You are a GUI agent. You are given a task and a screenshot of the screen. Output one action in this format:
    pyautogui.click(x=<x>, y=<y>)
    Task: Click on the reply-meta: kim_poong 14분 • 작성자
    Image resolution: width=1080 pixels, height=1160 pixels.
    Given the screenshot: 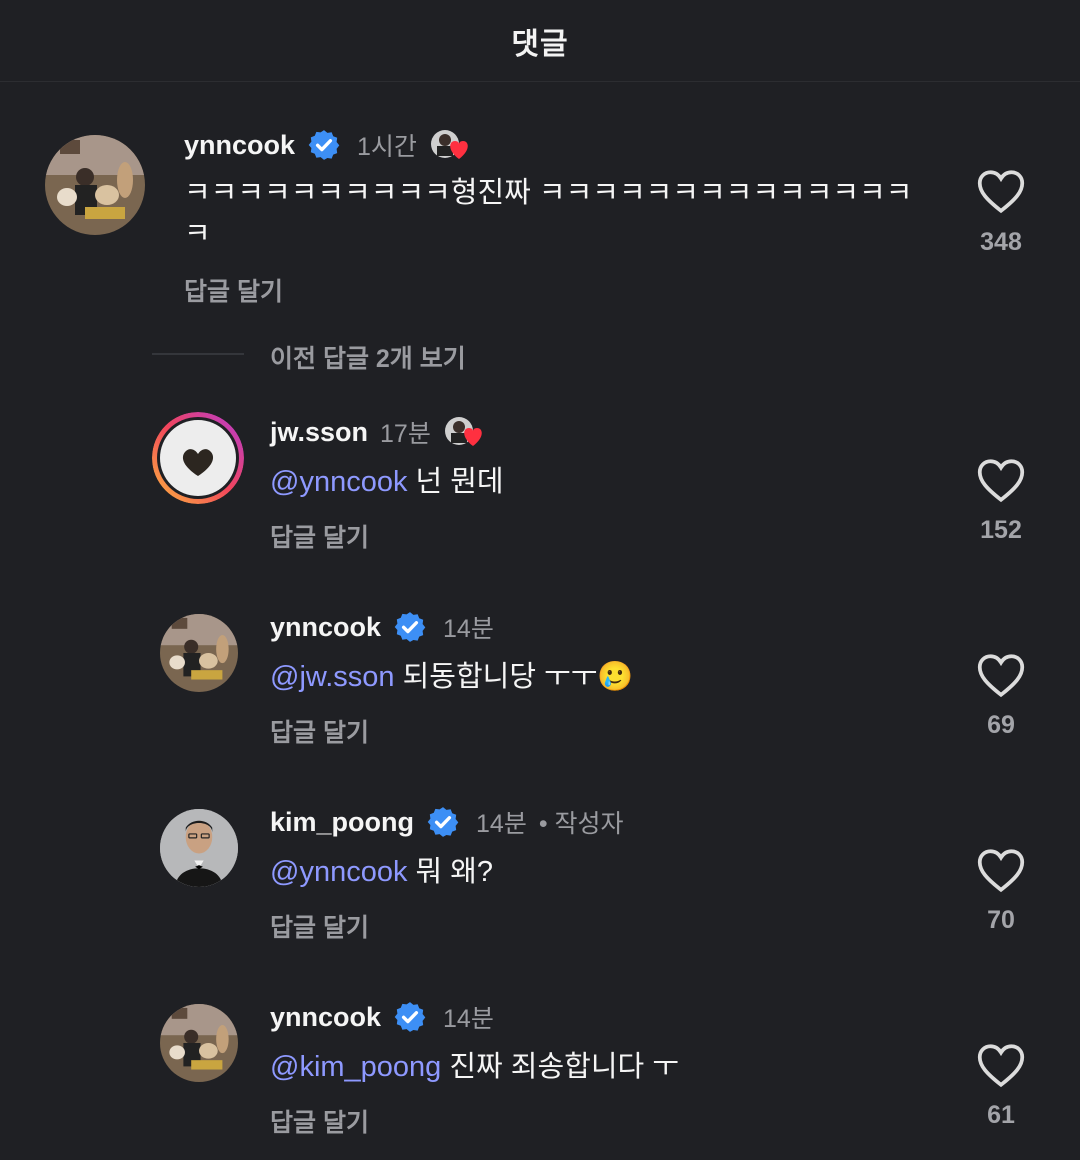 What is the action you would take?
    pyautogui.click(x=447, y=822)
    